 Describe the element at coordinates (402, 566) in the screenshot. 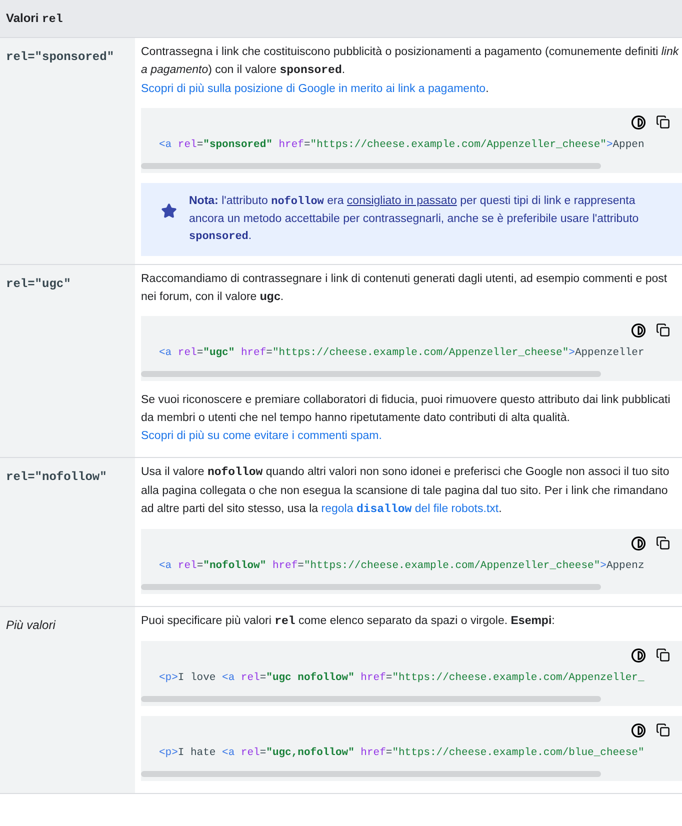

I see `code-line: <a rel="nofollow" href="https://cheese.example.com/Appenzeller_cheese">Appenz` at that location.